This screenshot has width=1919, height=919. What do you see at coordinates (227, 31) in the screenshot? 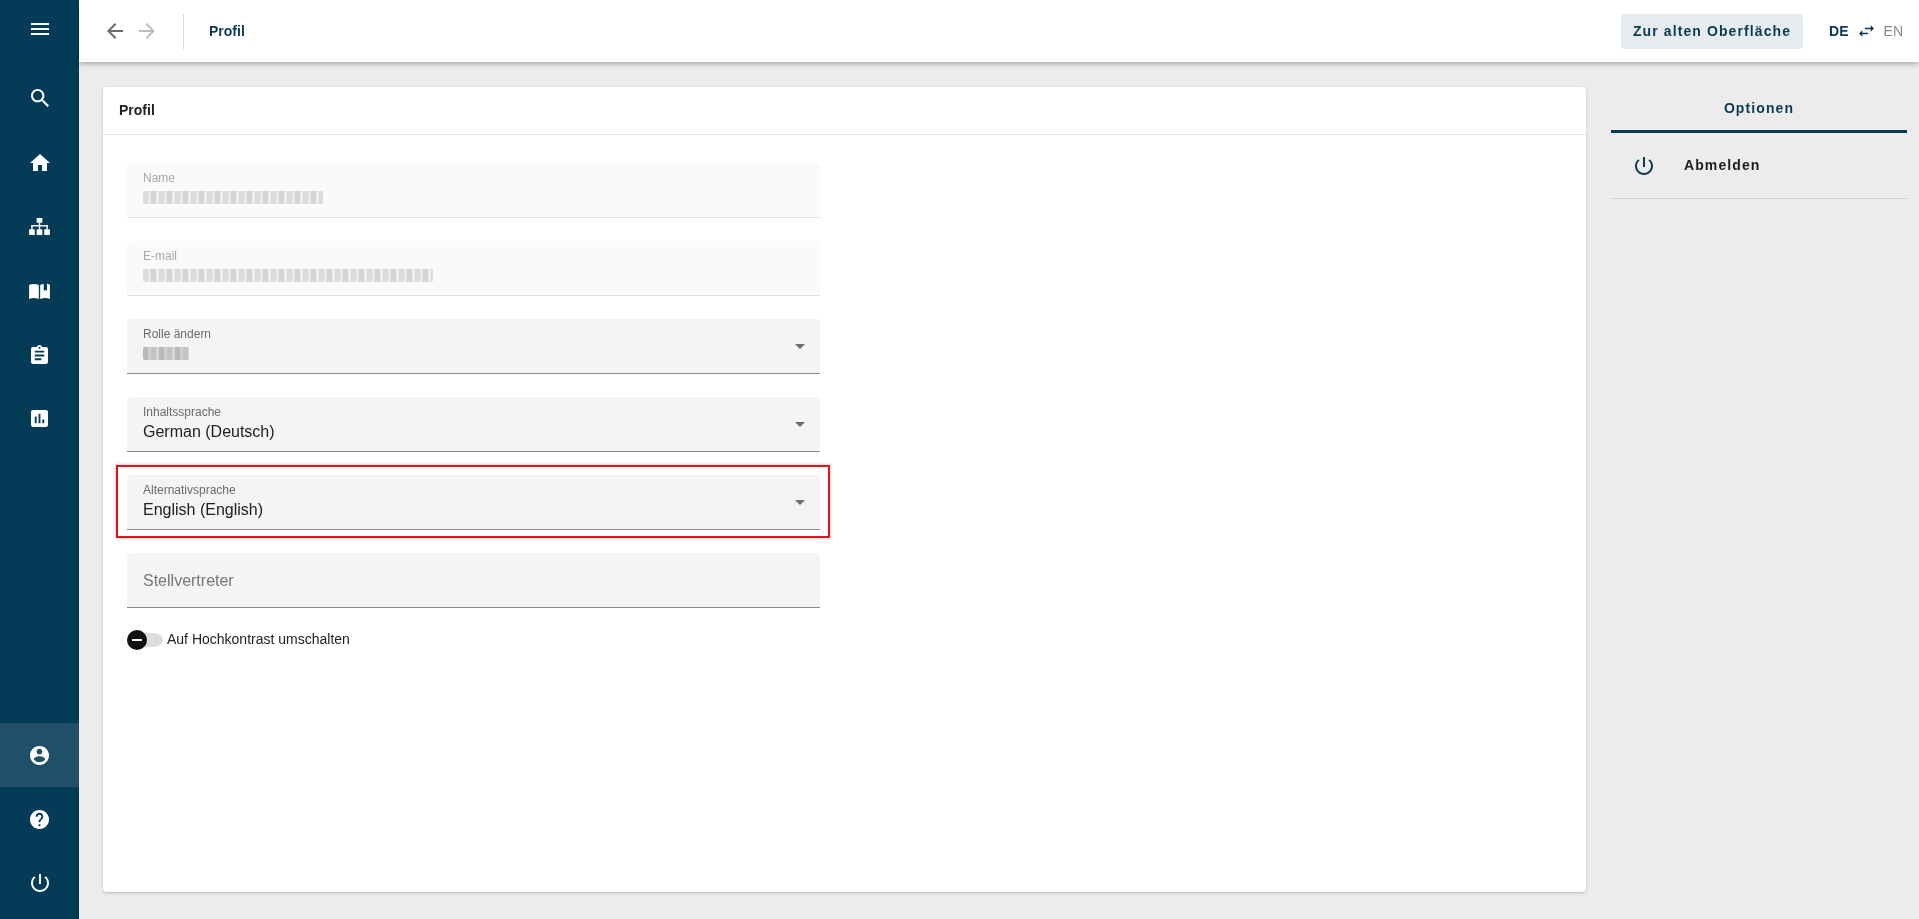
I see `page-title: Profil` at bounding box center [227, 31].